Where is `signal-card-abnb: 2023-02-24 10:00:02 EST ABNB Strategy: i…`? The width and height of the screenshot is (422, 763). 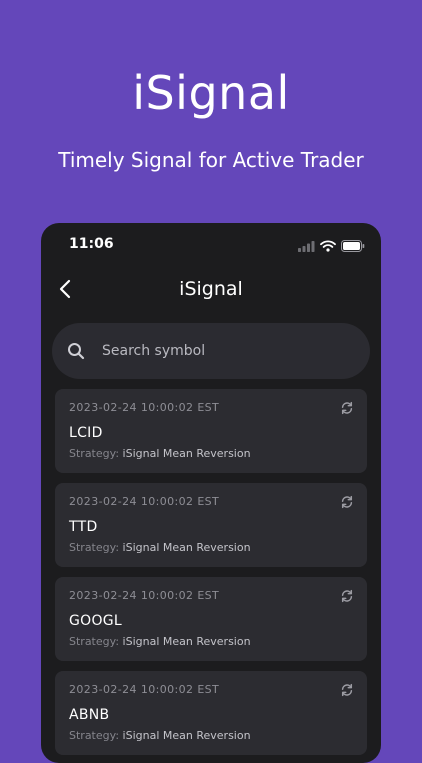 signal-card-abnb: 2023-02-24 10:00:02 EST ABNB Strategy: i… is located at coordinates (211, 713).